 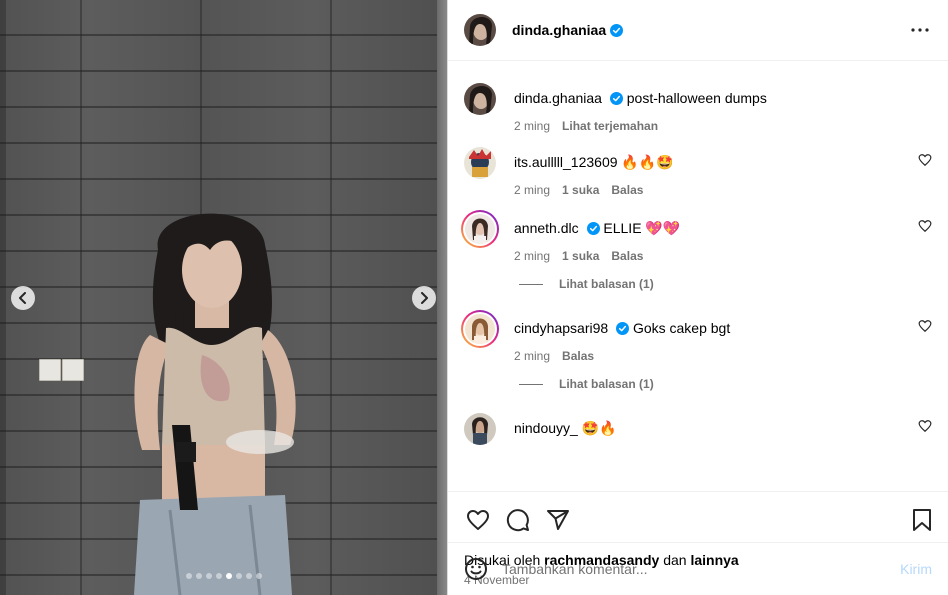 What do you see at coordinates (647, 162) in the screenshot?
I see `comment-text: 🔥🔥🤩` at bounding box center [647, 162].